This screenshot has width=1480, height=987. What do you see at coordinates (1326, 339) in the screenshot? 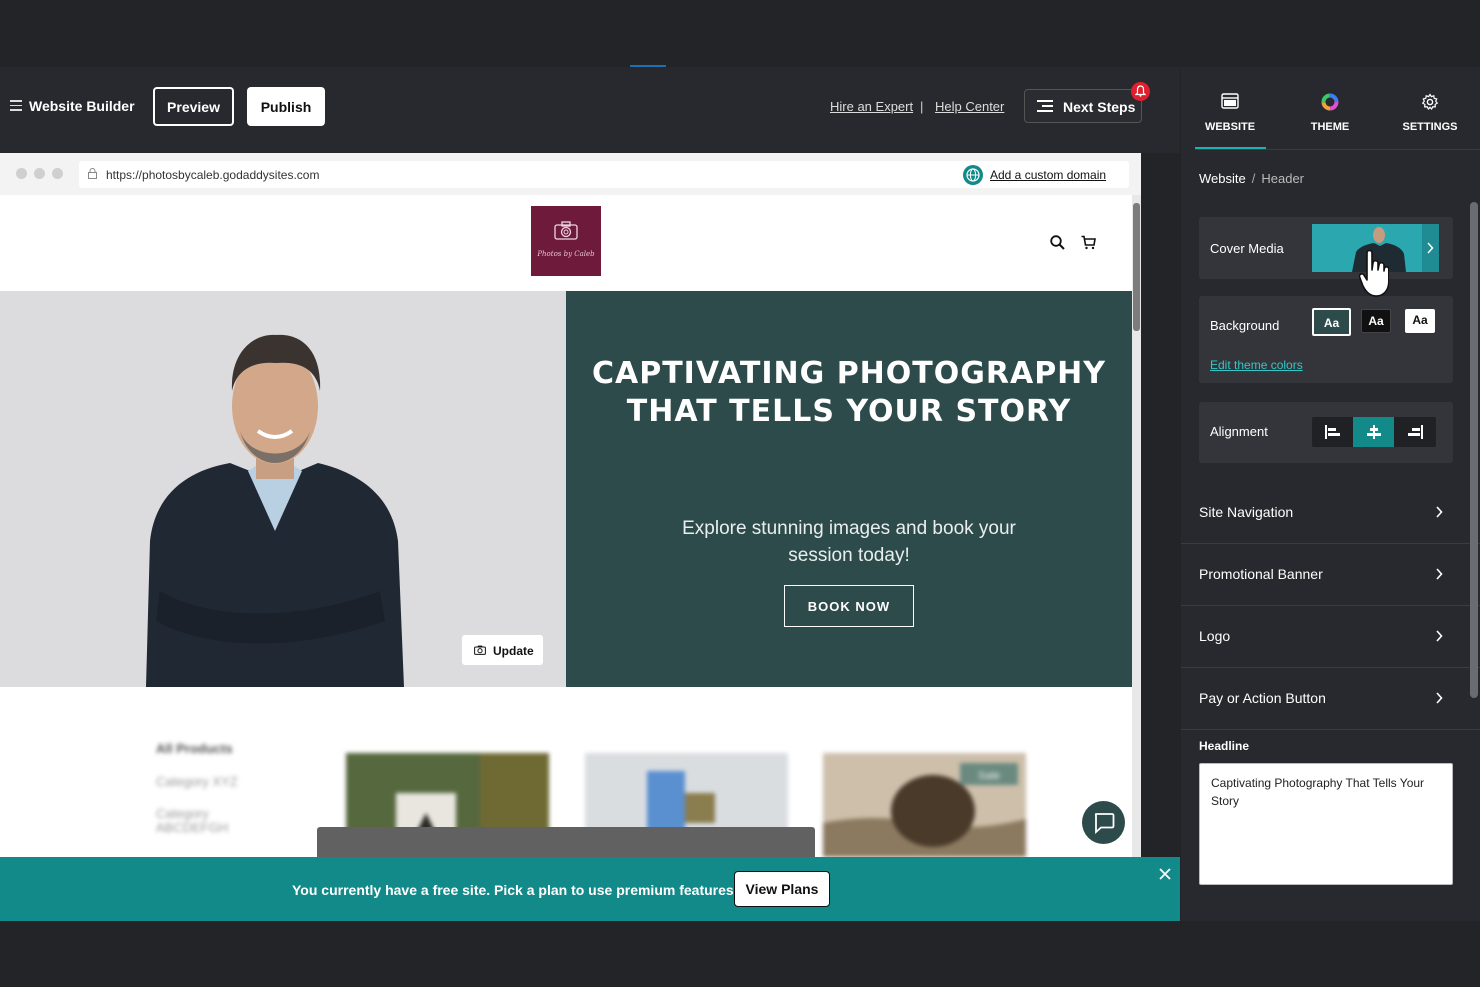
I see `background-card: Background Aa Aa Aa Edit theme colors` at bounding box center [1326, 339].